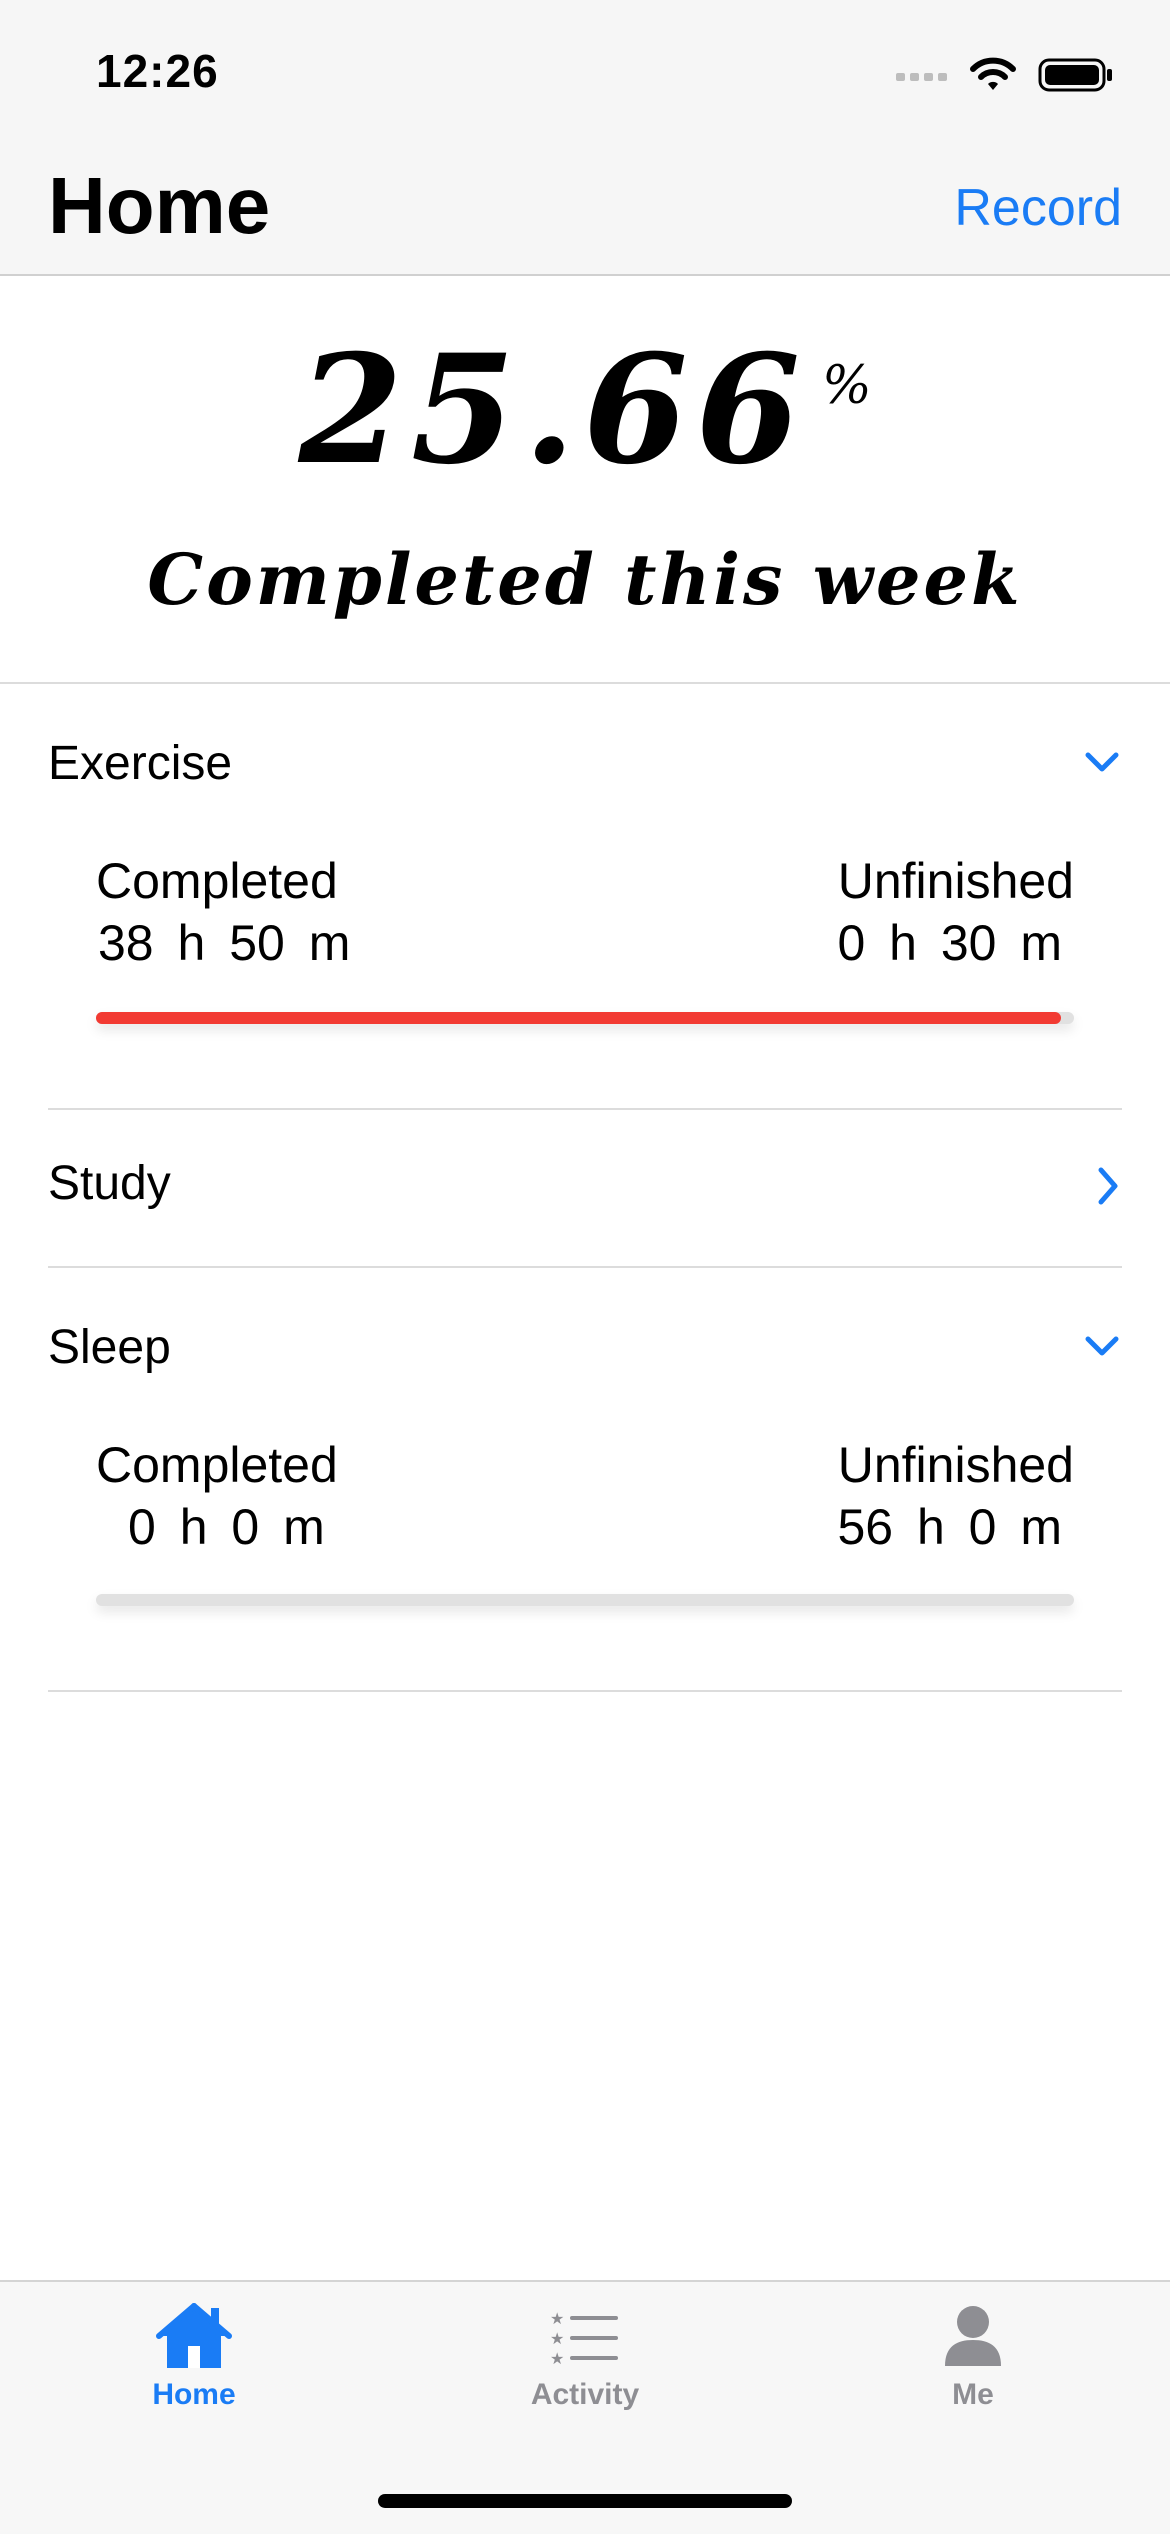  Describe the element at coordinates (847, 386) in the screenshot. I see `percent-sign: %` at that location.